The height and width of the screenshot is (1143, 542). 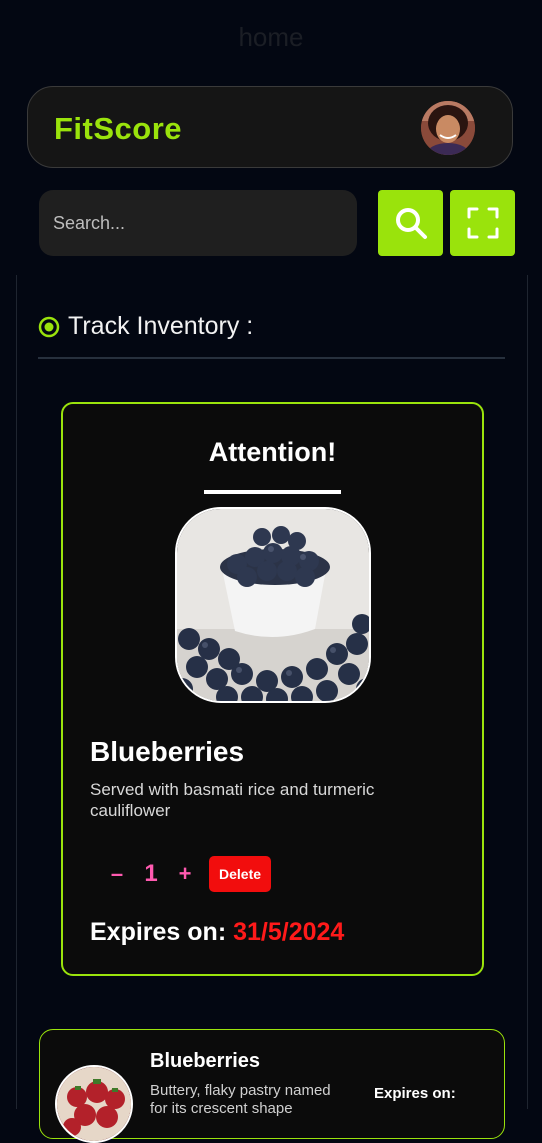 I want to click on section-divider, so click(x=271, y=358).